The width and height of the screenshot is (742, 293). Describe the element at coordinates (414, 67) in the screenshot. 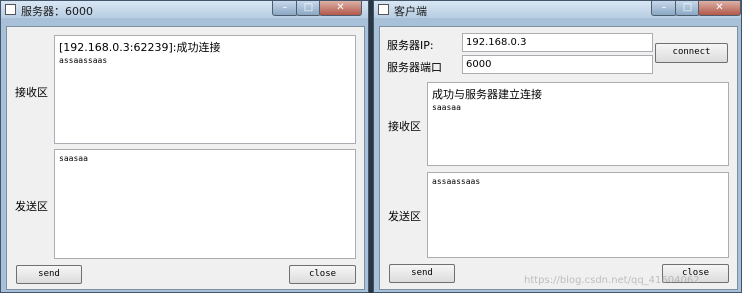

I see `server-port-label: 服务器端口` at that location.